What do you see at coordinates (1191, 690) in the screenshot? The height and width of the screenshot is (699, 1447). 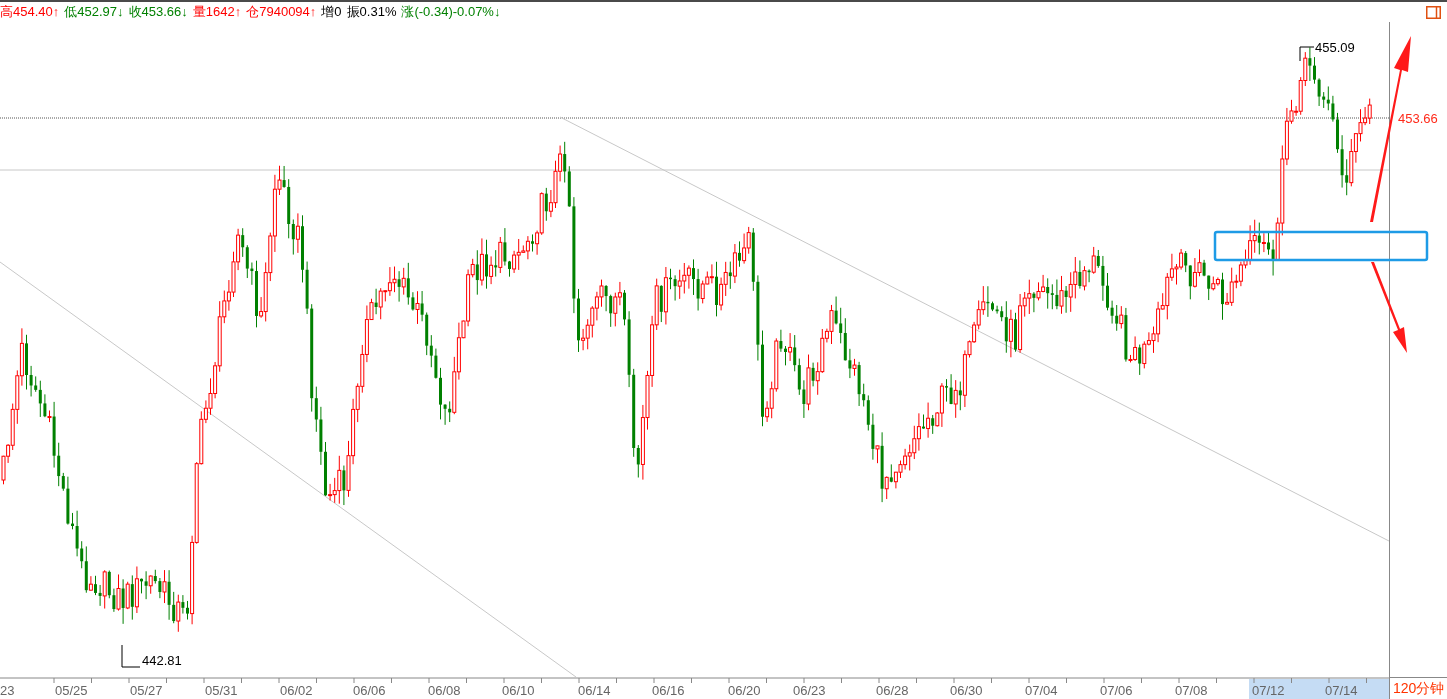 I see `date-label: 07/08` at bounding box center [1191, 690].